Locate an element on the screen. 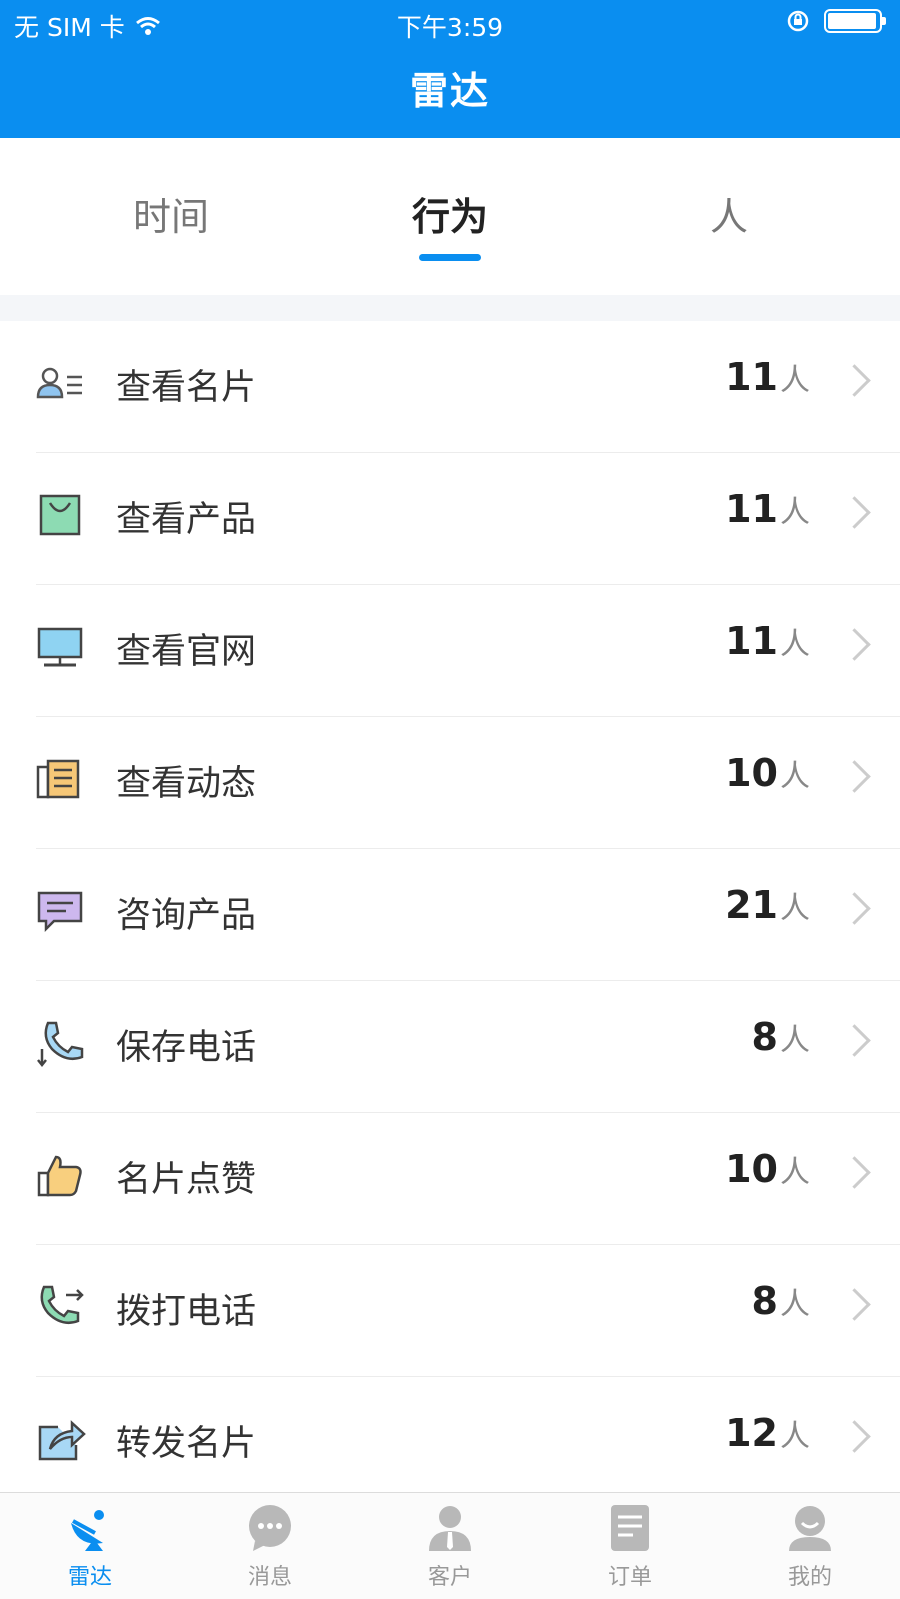 Image resolution: width=900 pixels, height=1599 pixels. list-item-consult-product: 咨询产品 21人 is located at coordinates (468, 915).